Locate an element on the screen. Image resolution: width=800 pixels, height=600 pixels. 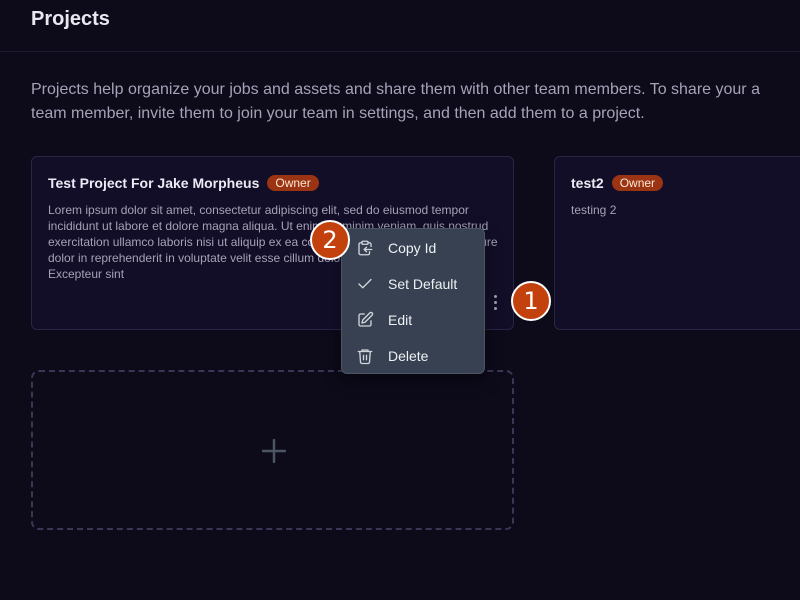
project-context-menu: Copy Id Set Default Edit Delete is located at coordinates (413, 301).